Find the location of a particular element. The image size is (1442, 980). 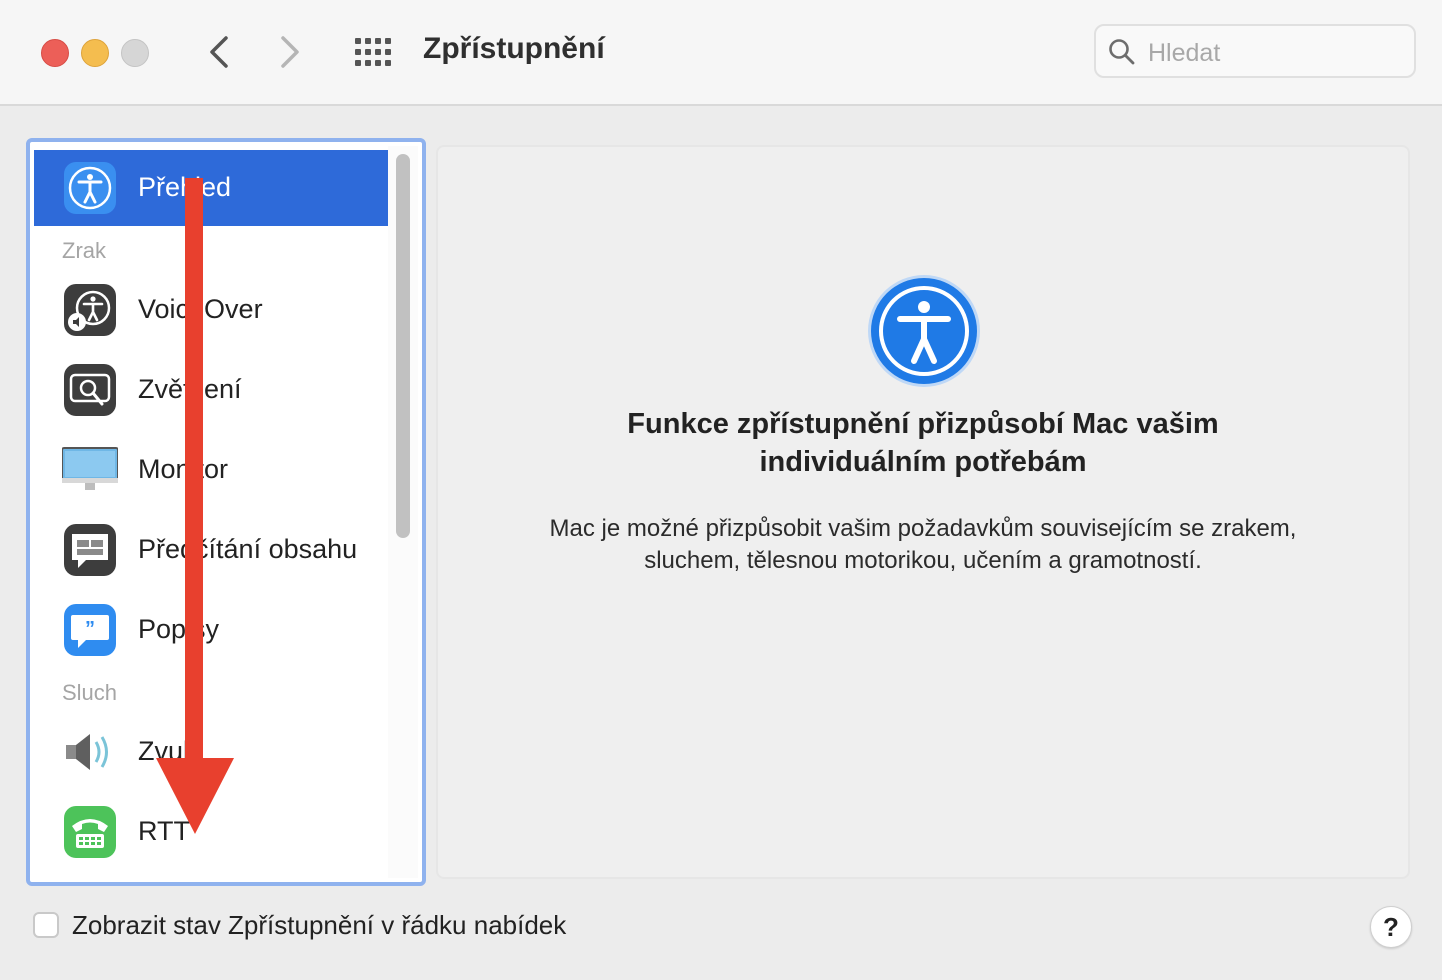

sidebar-item-label: Monitor is located at coordinates (183, 469).